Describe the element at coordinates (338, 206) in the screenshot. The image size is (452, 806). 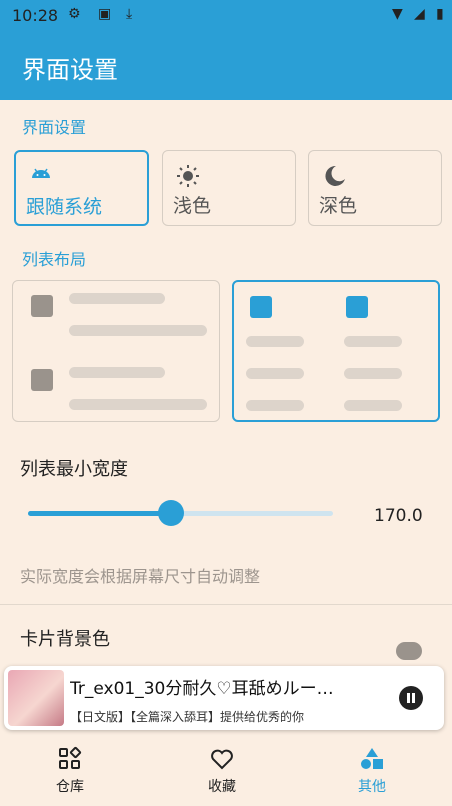
I see `theme-option-label: 深色` at that location.